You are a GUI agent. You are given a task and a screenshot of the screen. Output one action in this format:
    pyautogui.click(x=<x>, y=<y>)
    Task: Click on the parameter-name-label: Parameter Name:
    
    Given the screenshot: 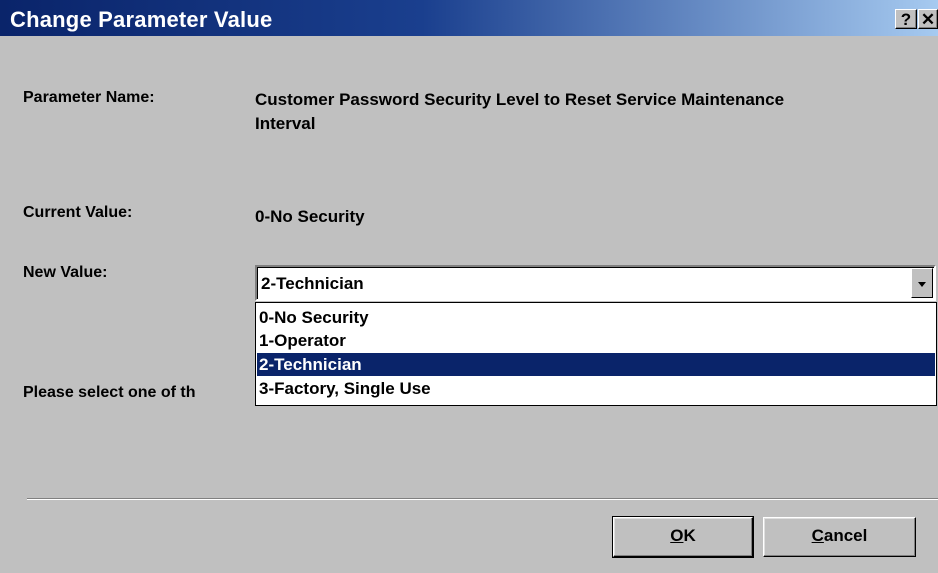 What is the action you would take?
    pyautogui.click(x=89, y=97)
    